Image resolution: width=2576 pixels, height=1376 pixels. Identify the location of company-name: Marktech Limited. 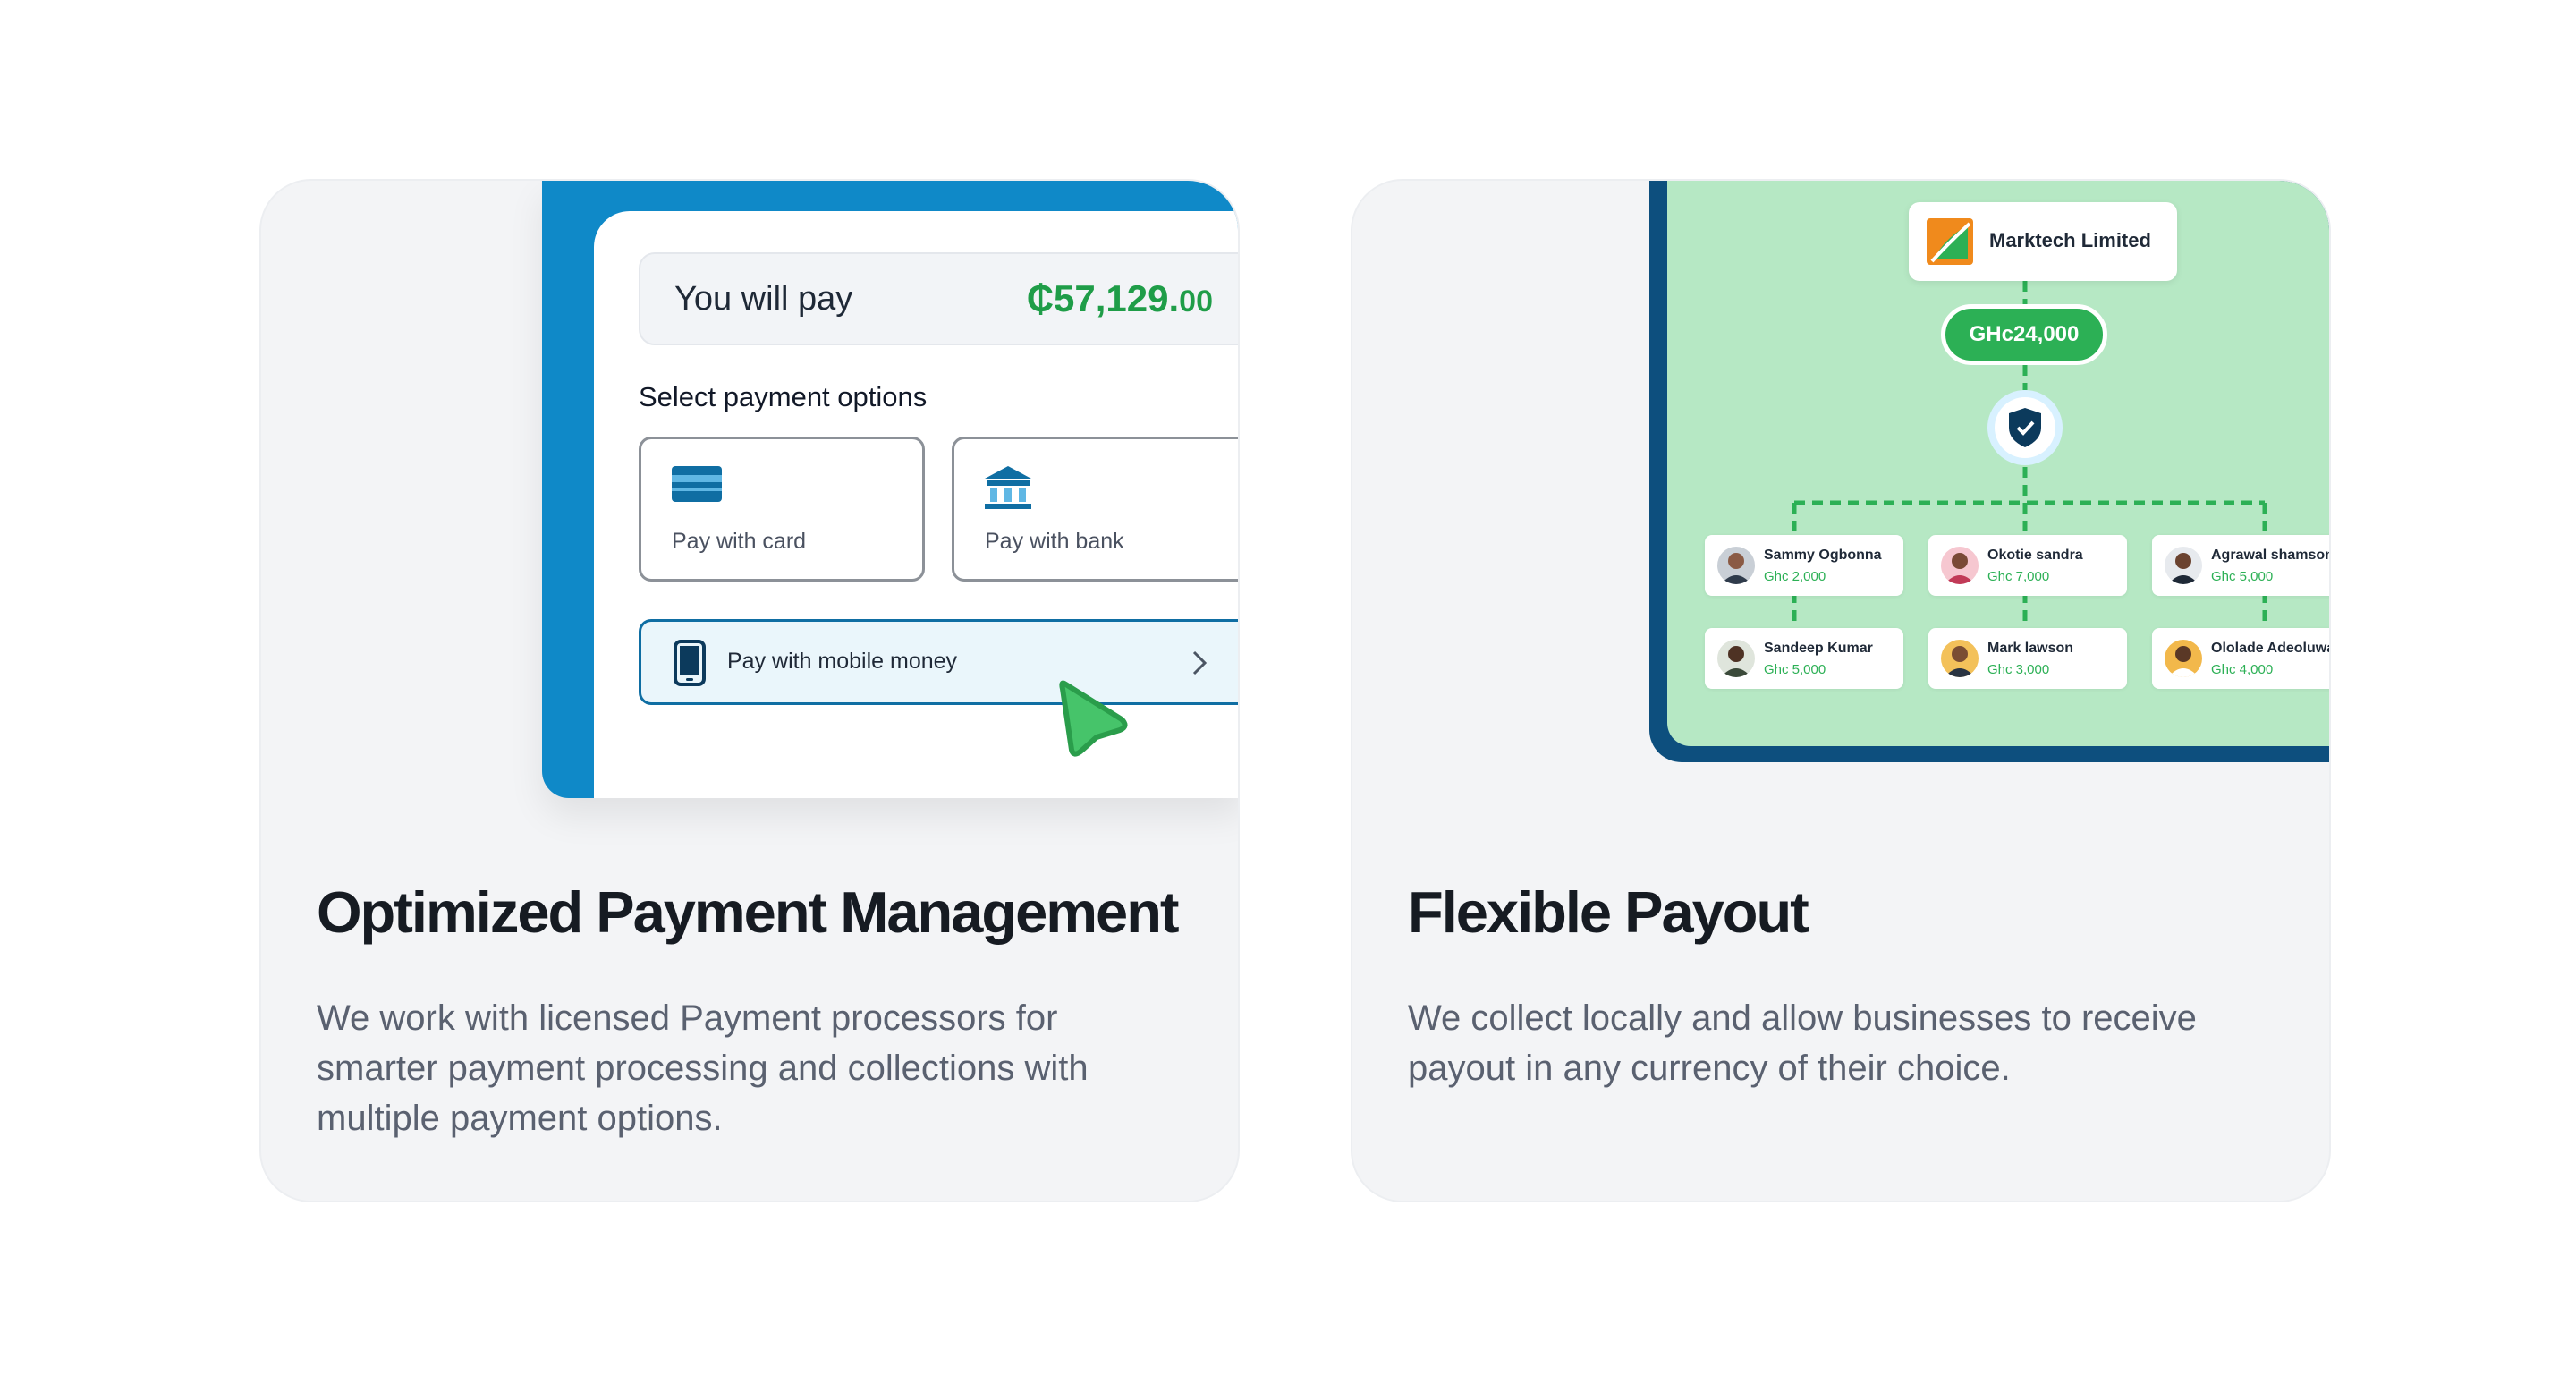
(2070, 240).